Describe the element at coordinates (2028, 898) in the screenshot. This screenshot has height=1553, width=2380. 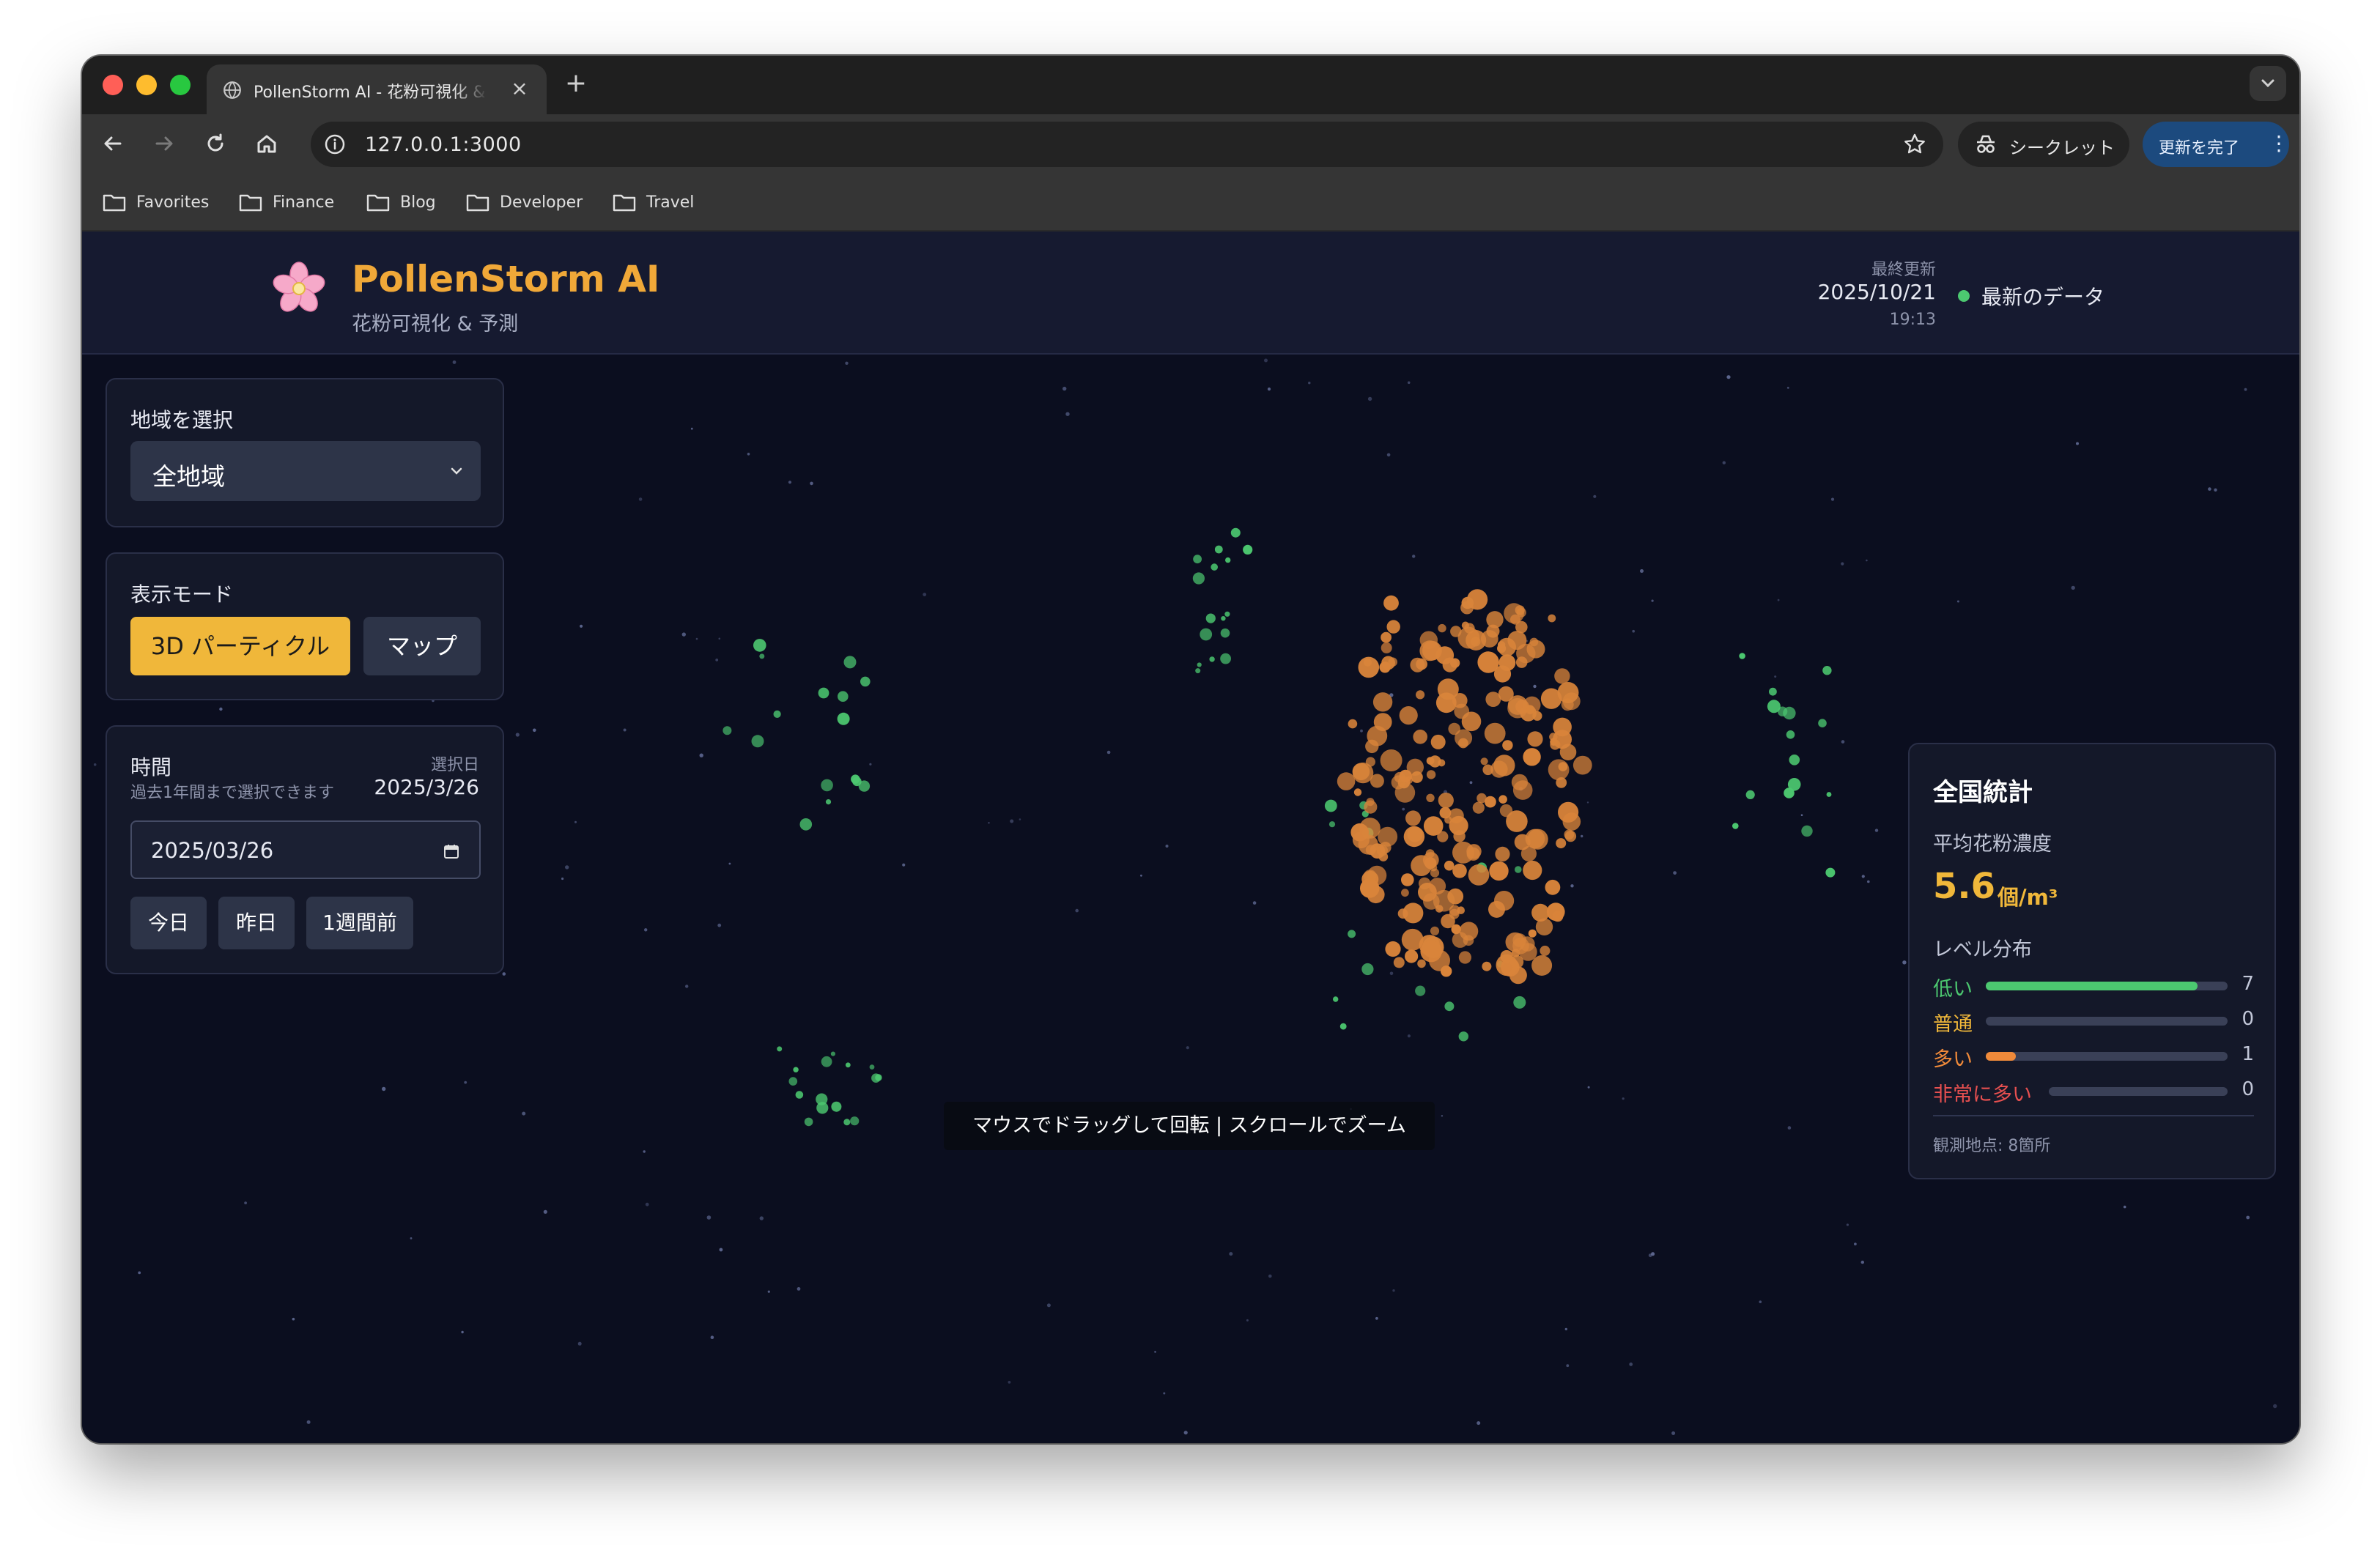
I see `avg-pollen-unit: 個/m³` at that location.